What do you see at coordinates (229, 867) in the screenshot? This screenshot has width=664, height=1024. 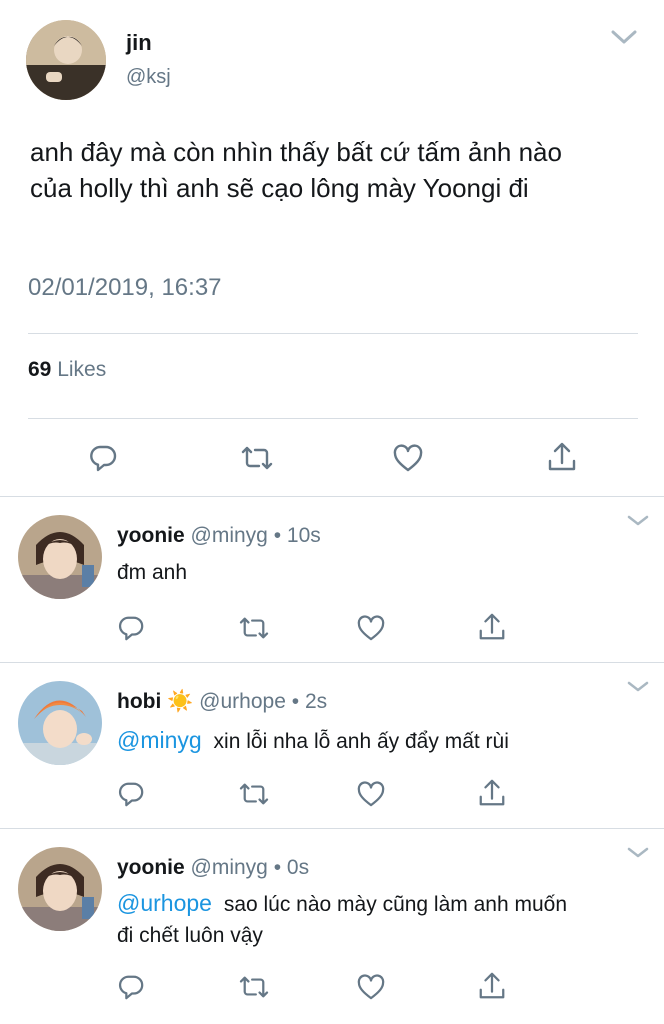 I see `reply-3-handle: @minyg` at bounding box center [229, 867].